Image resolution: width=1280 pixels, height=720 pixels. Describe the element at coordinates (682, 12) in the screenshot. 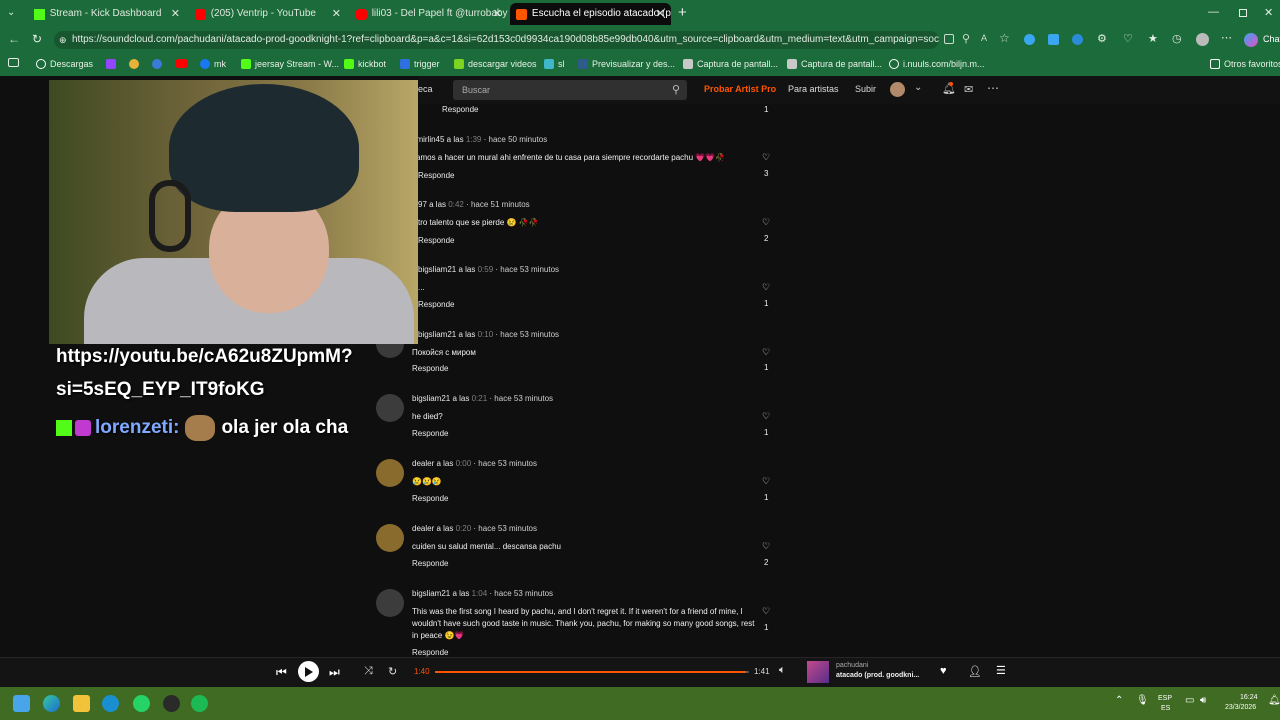

I see `new-tab-icon: +` at that location.